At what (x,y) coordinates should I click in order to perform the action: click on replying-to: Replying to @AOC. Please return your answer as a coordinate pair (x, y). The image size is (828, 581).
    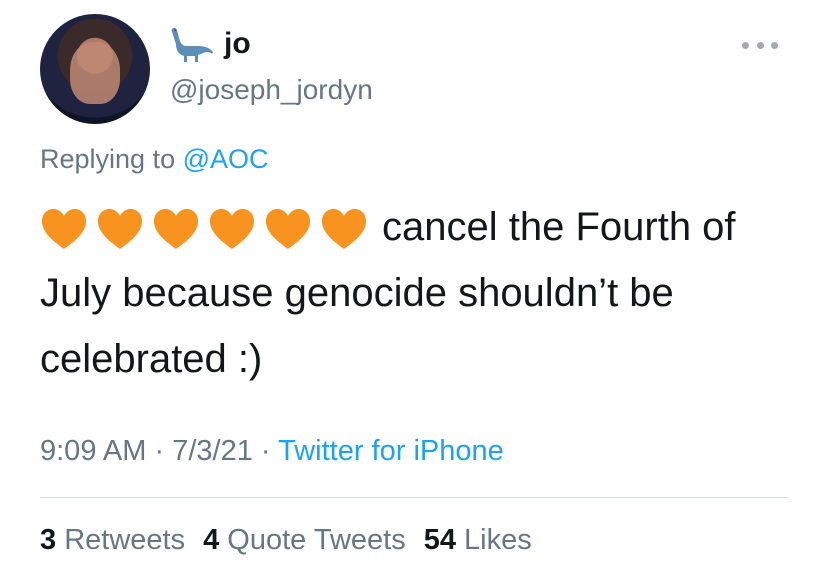
    Looking at the image, I should click on (154, 159).